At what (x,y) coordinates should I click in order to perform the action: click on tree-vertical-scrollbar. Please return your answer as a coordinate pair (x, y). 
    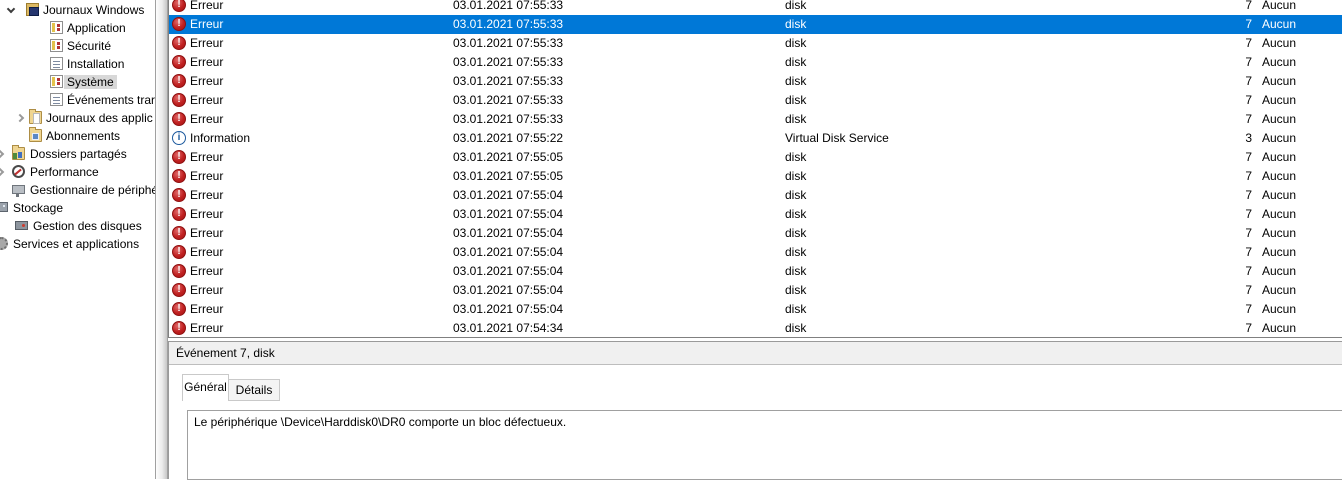
    Looking at the image, I should click on (161, 239).